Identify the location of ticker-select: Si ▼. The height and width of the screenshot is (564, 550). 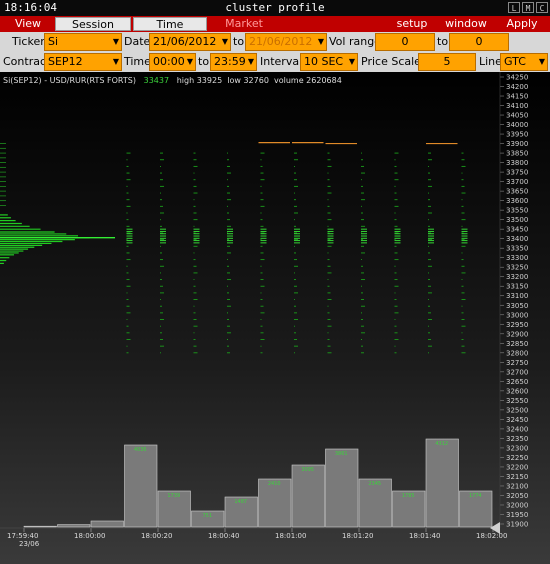
(83, 42).